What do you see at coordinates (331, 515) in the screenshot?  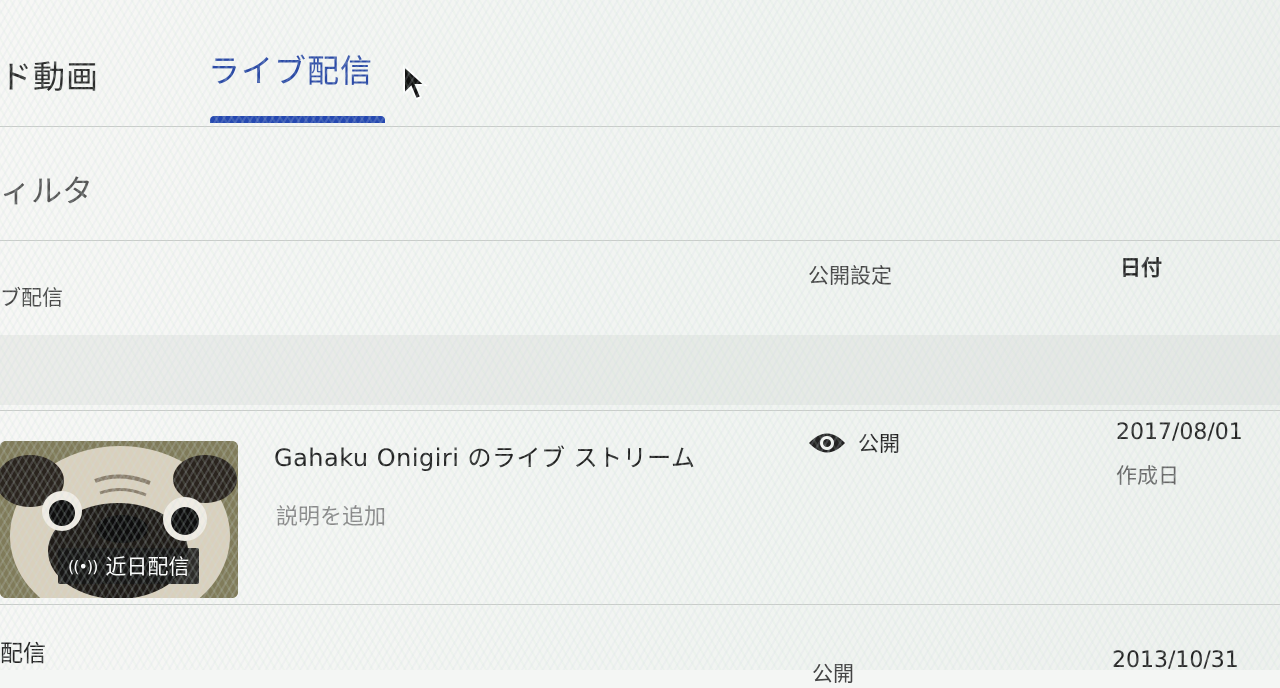 I see `video-description: 説明を追加` at bounding box center [331, 515].